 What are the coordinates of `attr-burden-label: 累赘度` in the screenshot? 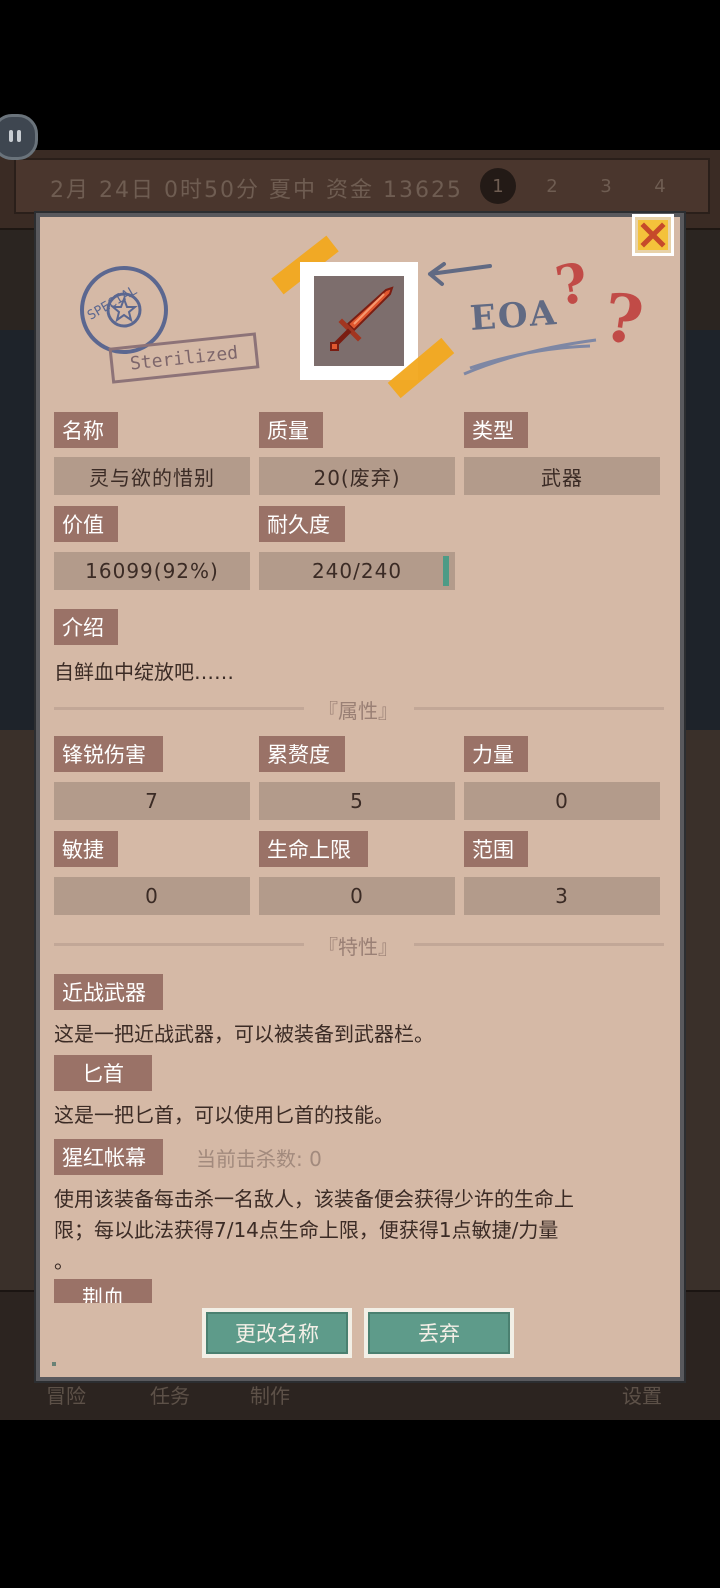 It's located at (302, 754).